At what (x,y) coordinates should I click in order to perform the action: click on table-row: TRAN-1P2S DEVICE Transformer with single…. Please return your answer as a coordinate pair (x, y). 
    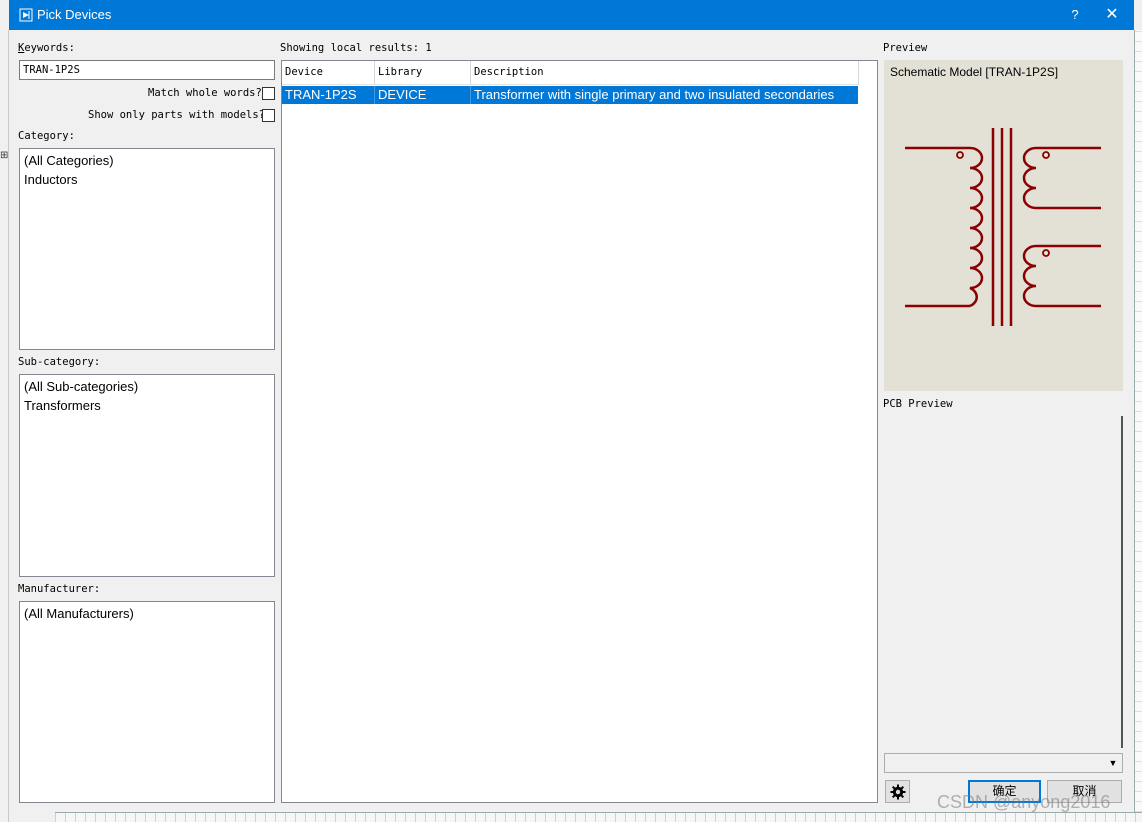
    Looking at the image, I should click on (570, 95).